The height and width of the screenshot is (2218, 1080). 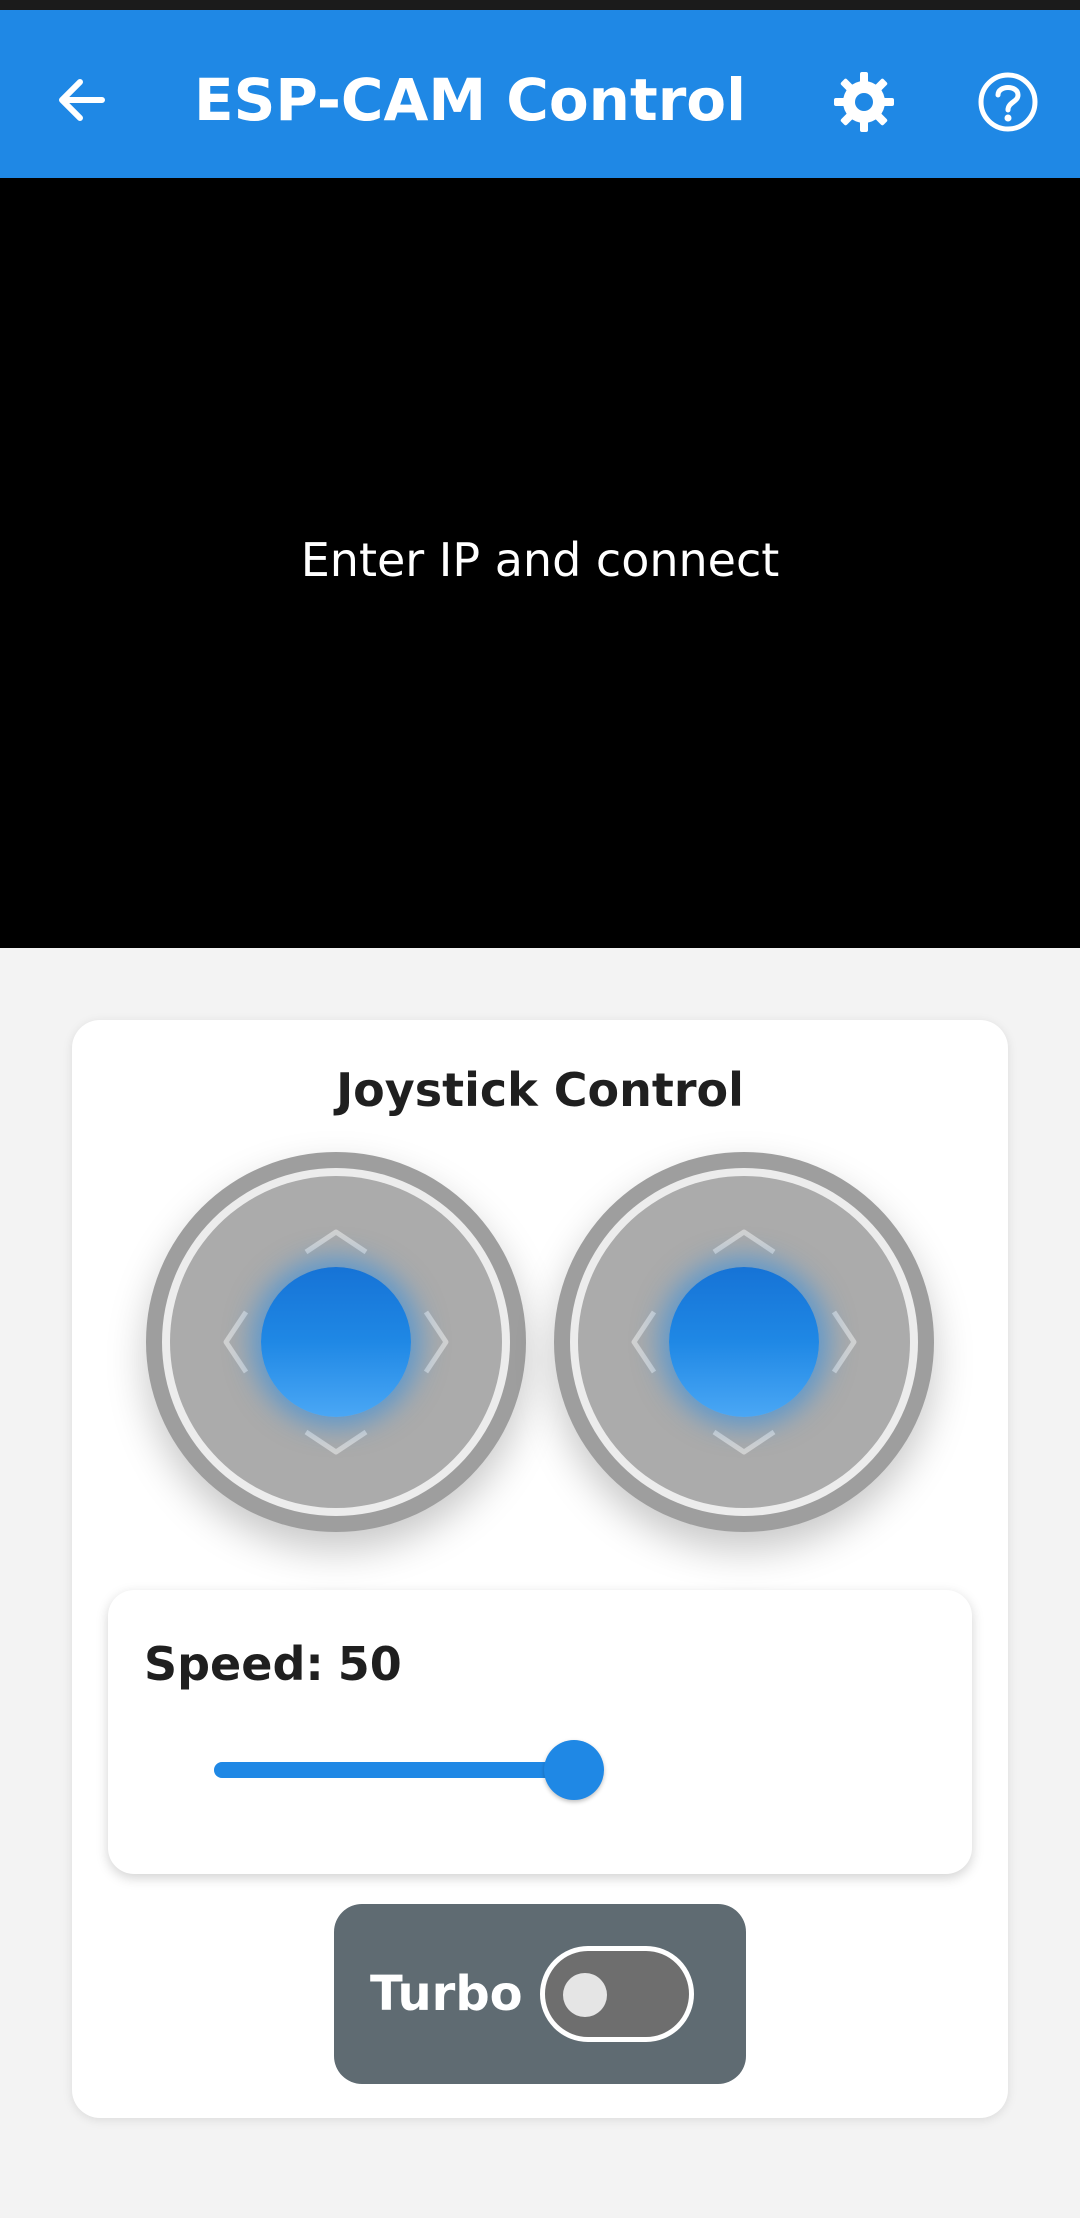 I want to click on turbo-panel: Turbo, so click(x=540, y=1994).